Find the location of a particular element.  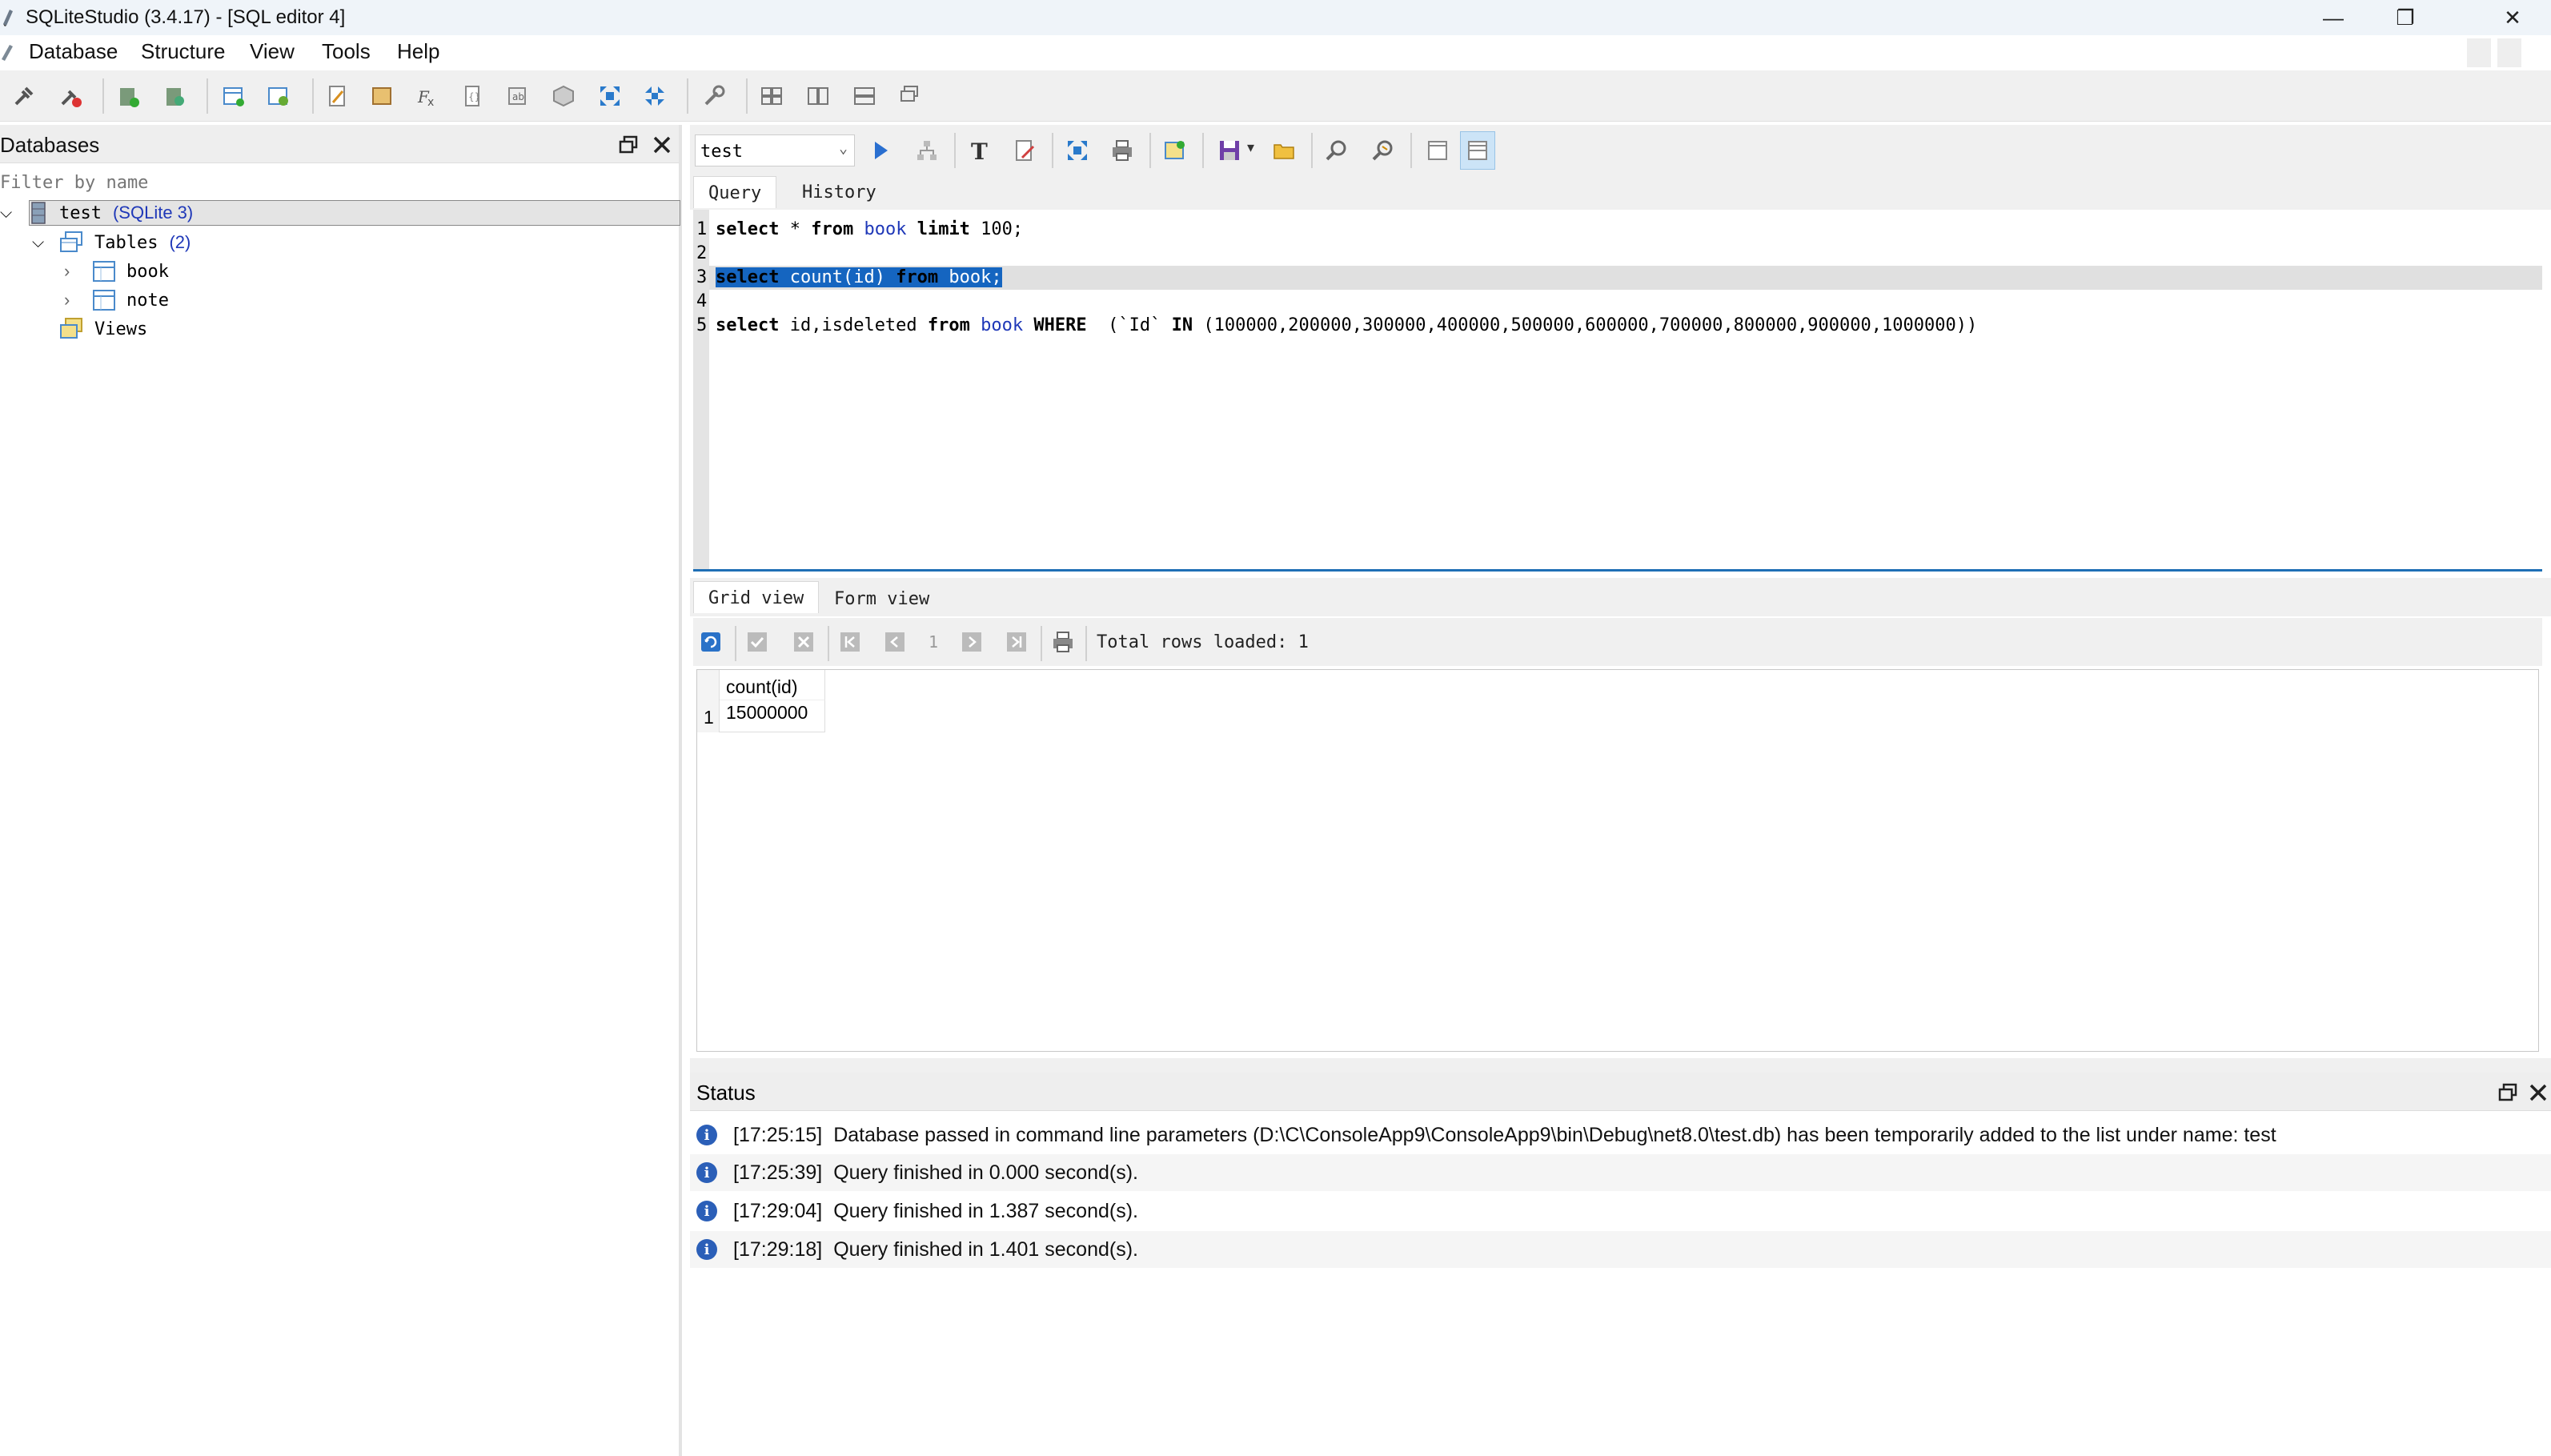

edit-pen-icon is located at coordinates (7, 53).